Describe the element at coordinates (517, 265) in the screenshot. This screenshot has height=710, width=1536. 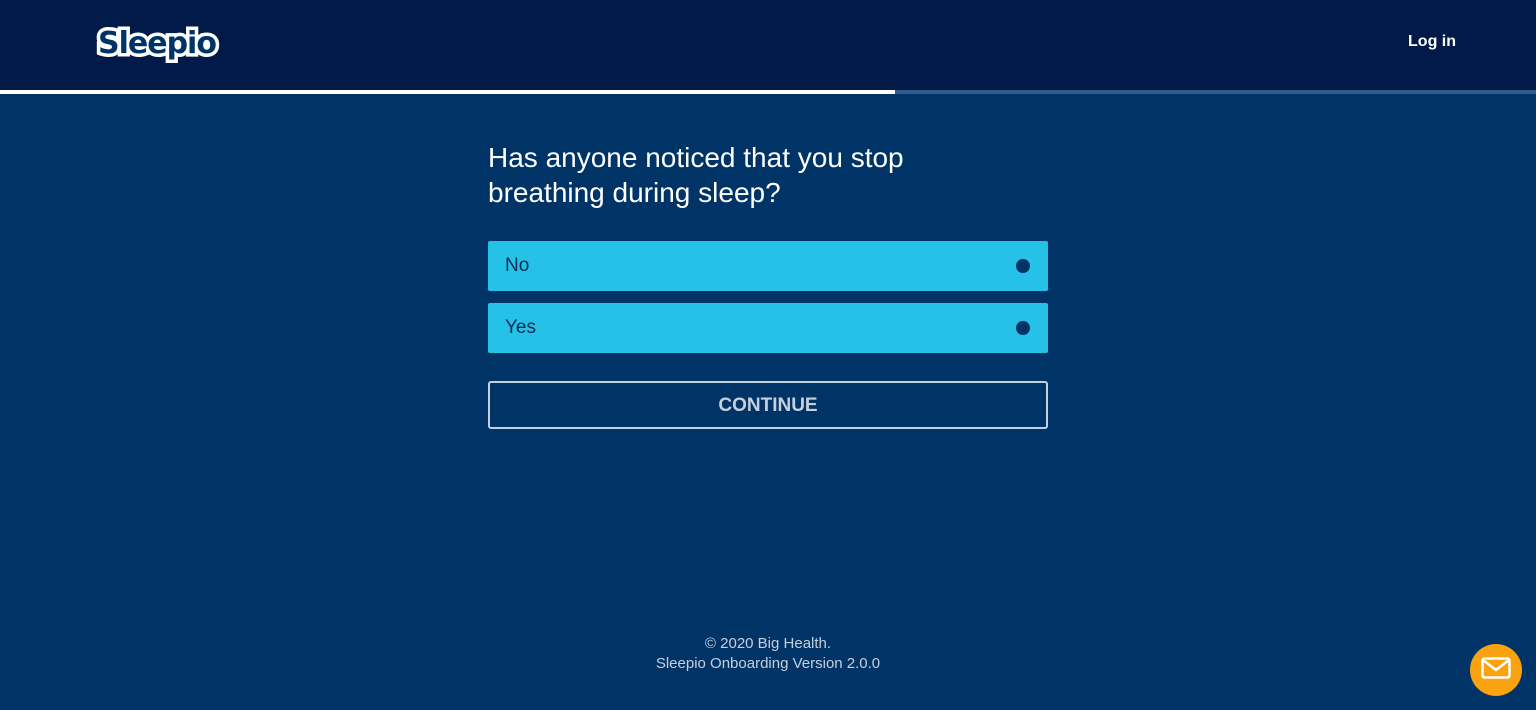
I see `option-label: No` at that location.